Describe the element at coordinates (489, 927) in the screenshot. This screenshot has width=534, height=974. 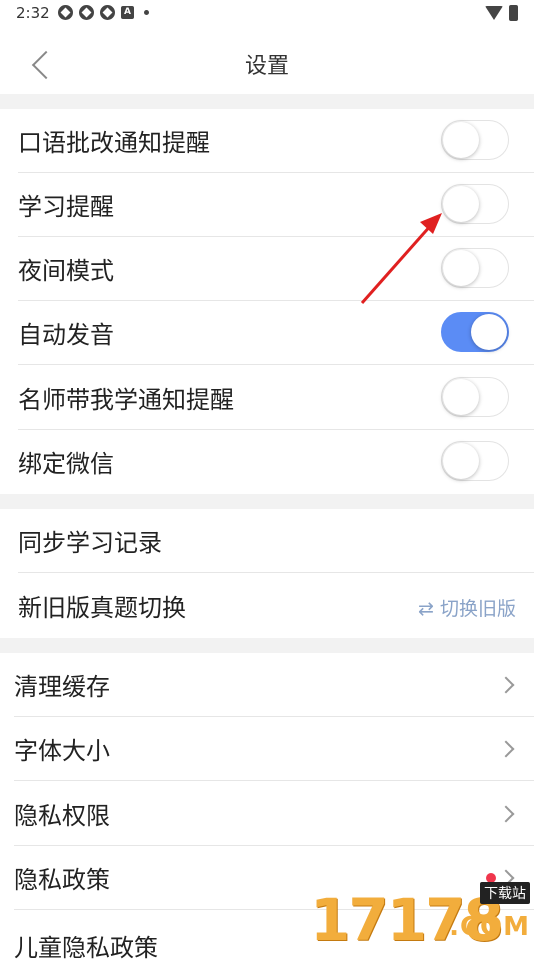
I see `watermark-suffix: .COM` at that location.